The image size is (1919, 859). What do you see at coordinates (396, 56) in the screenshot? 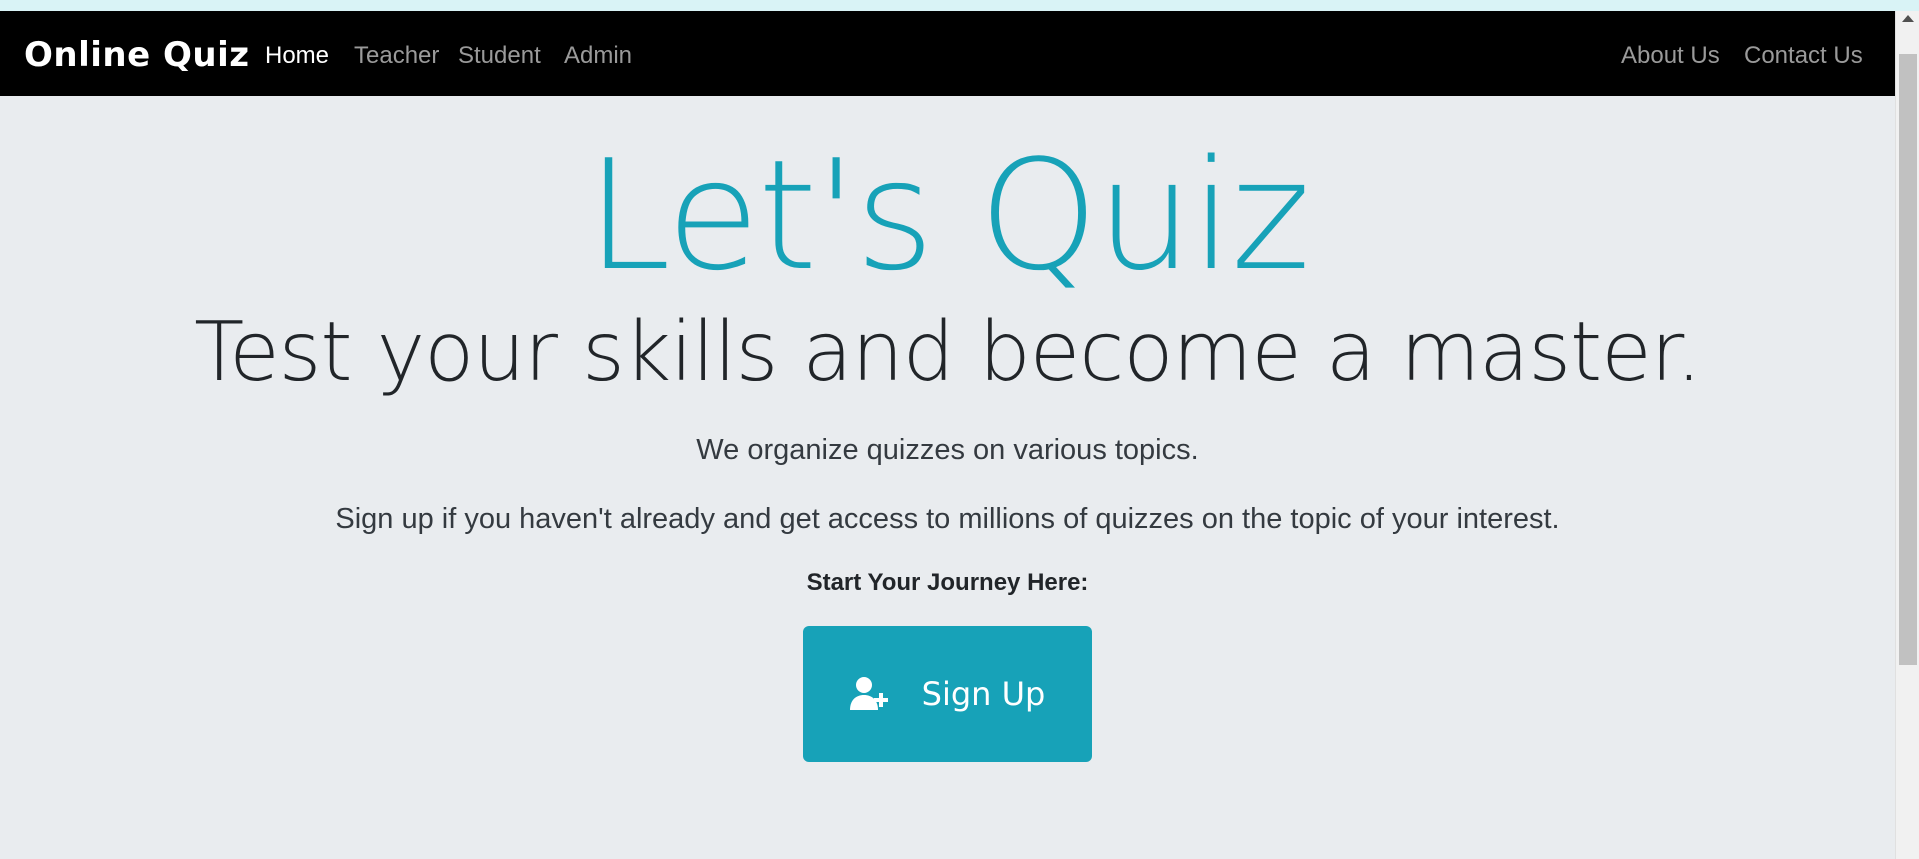
I see `nav-link-teacher: Teacher` at bounding box center [396, 56].